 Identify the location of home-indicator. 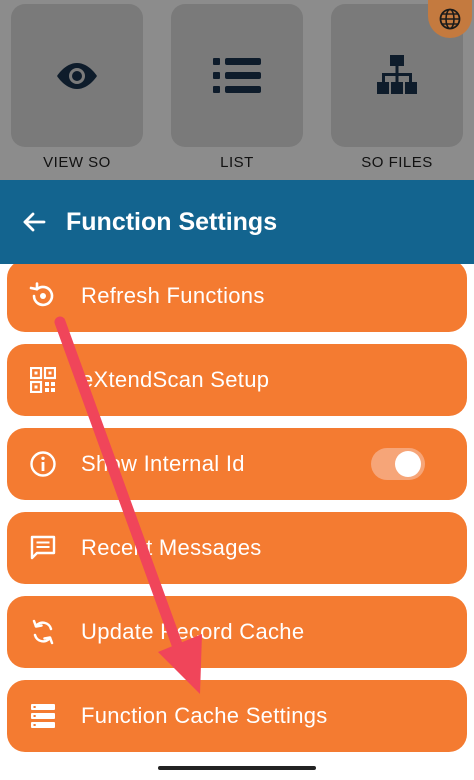
(237, 768).